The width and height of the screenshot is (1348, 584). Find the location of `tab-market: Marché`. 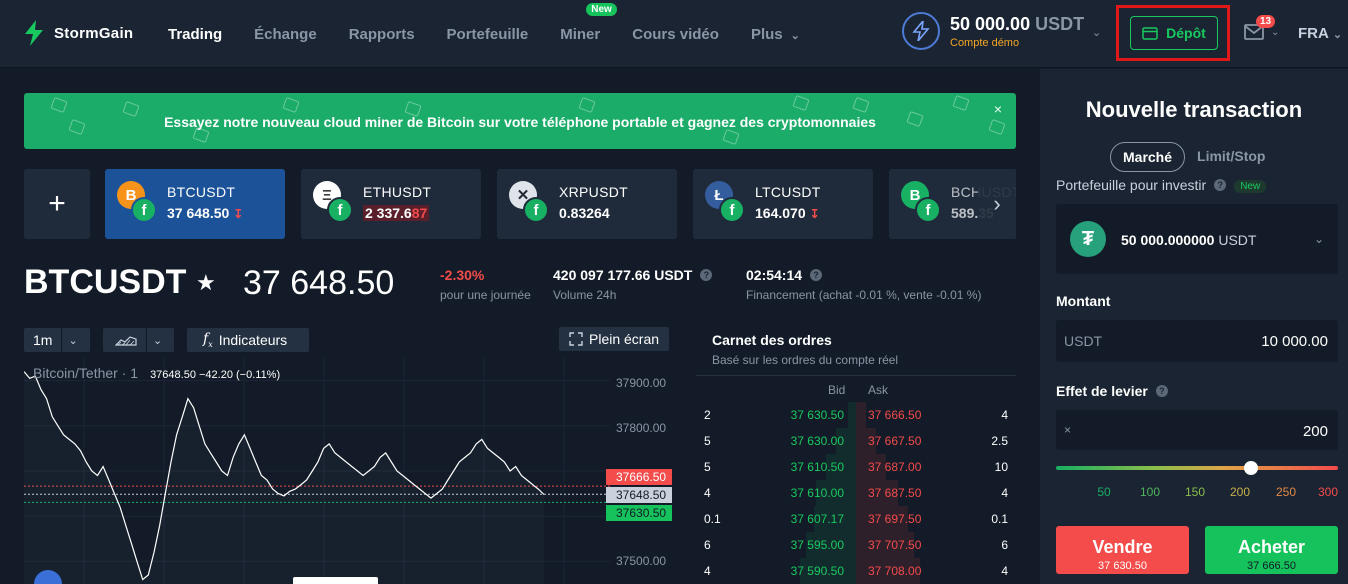

tab-market: Marché is located at coordinates (1148, 157).